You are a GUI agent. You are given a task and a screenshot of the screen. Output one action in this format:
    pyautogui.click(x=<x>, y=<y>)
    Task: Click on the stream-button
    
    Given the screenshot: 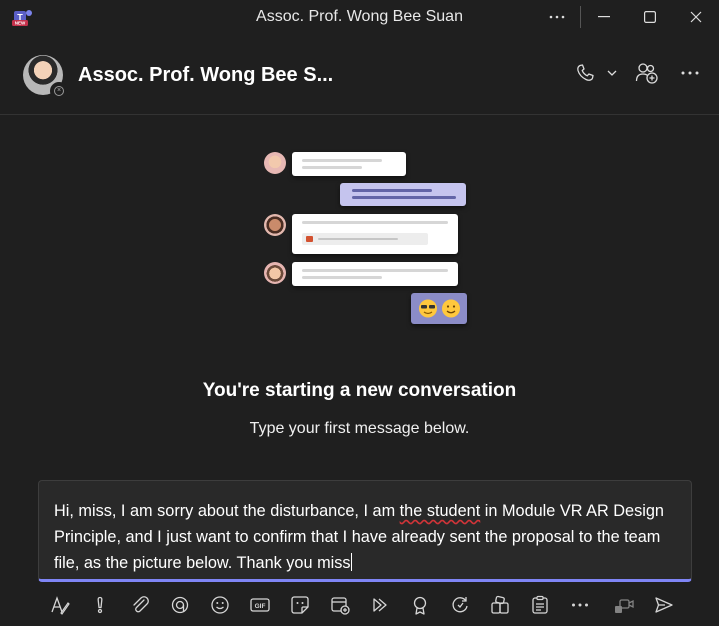 What is the action you would take?
    pyautogui.click(x=380, y=605)
    